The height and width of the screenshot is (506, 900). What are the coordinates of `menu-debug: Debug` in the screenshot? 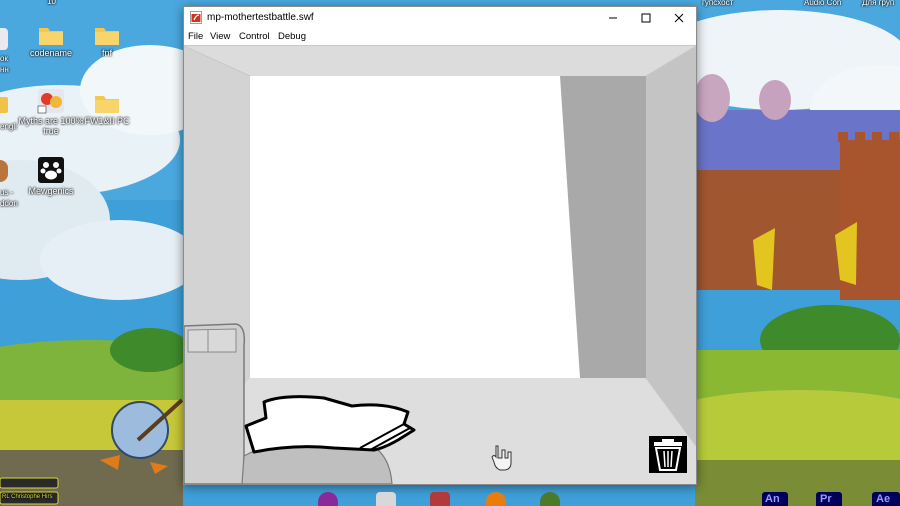 It's located at (292, 36).